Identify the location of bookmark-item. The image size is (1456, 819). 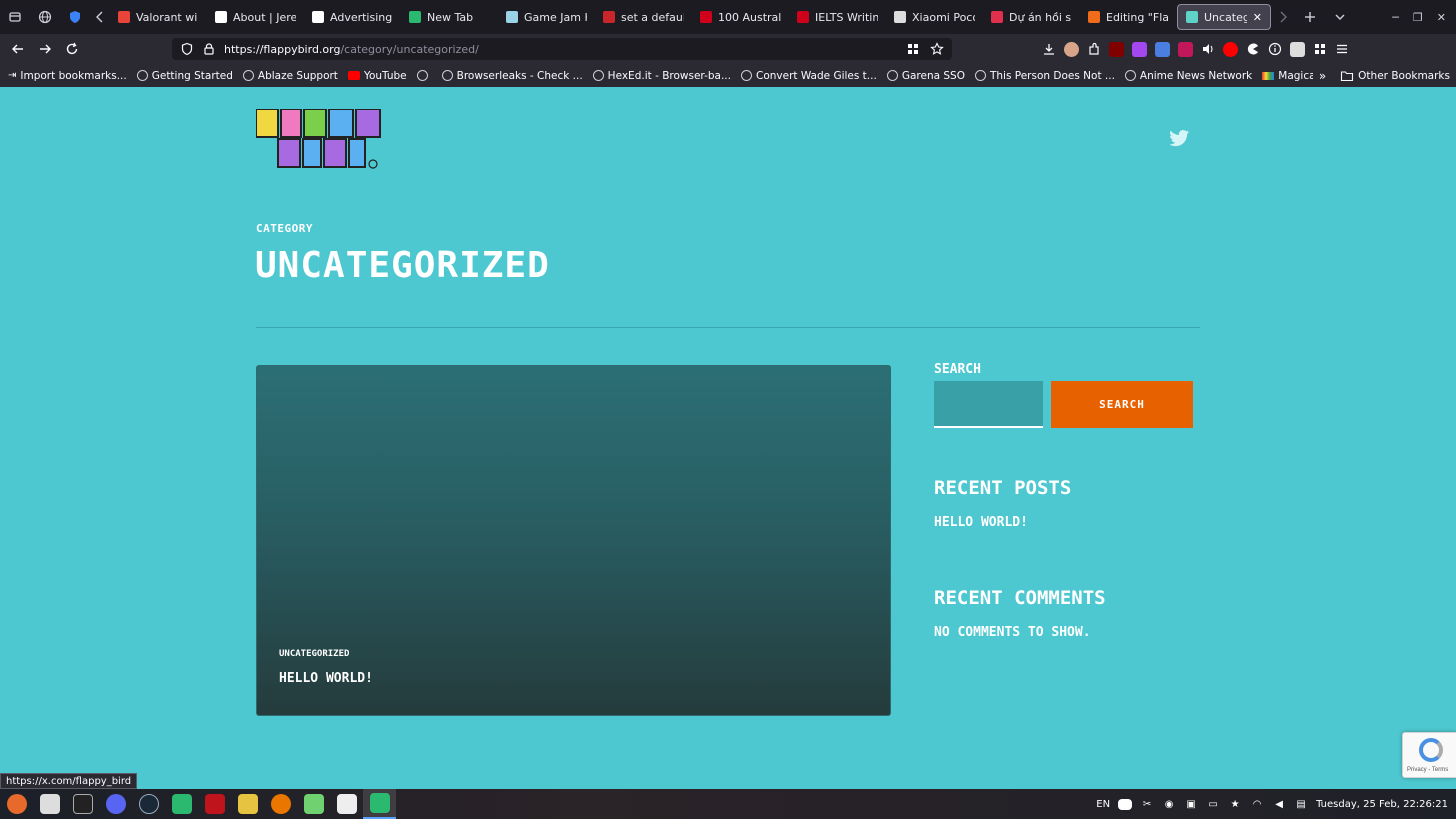
(424, 75).